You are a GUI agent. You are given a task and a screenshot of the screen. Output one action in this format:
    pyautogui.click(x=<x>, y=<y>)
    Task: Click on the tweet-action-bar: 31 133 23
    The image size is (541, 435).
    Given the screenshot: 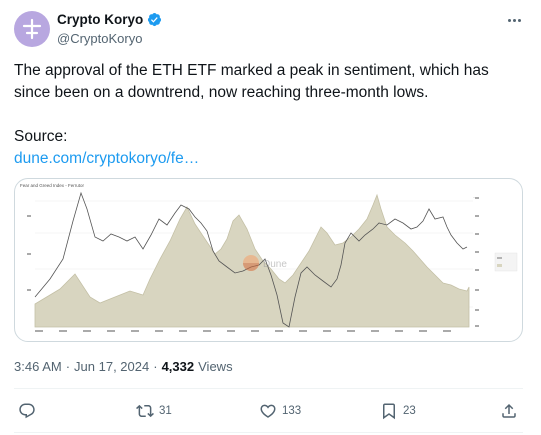 What is the action you would take?
    pyautogui.click(x=268, y=411)
    